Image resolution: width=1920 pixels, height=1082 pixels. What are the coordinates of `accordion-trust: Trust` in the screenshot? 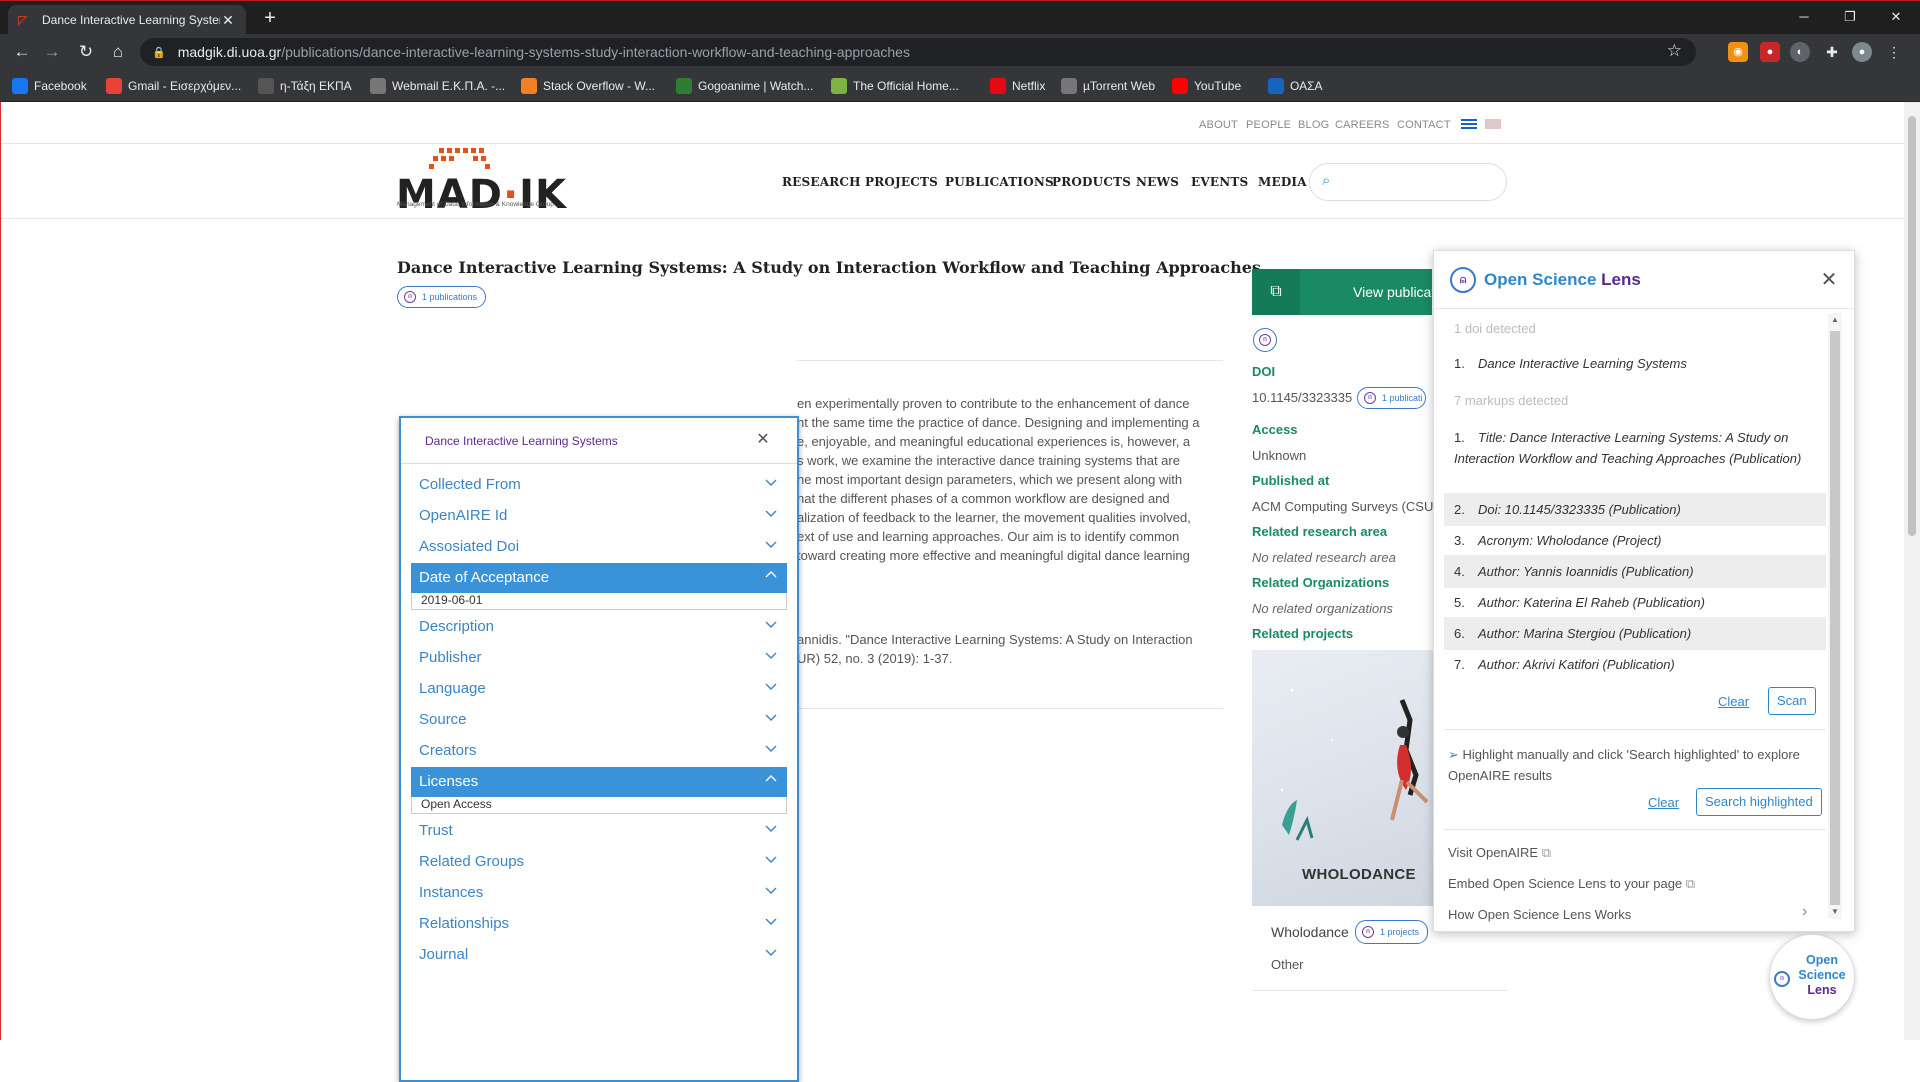 It's located at (599, 831).